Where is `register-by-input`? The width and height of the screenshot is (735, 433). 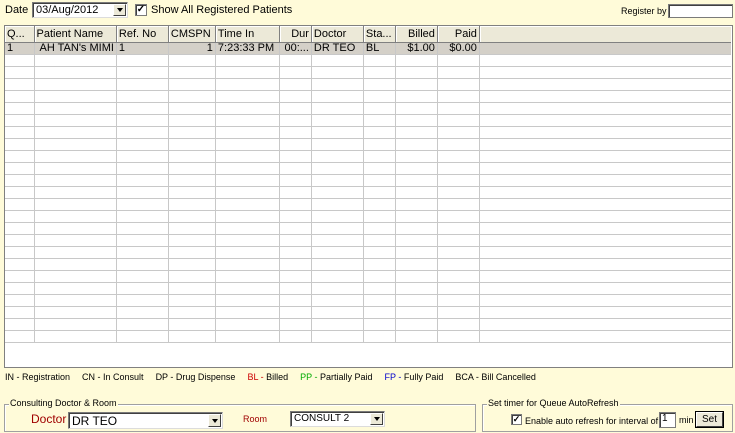
register-by-input is located at coordinates (700, 11).